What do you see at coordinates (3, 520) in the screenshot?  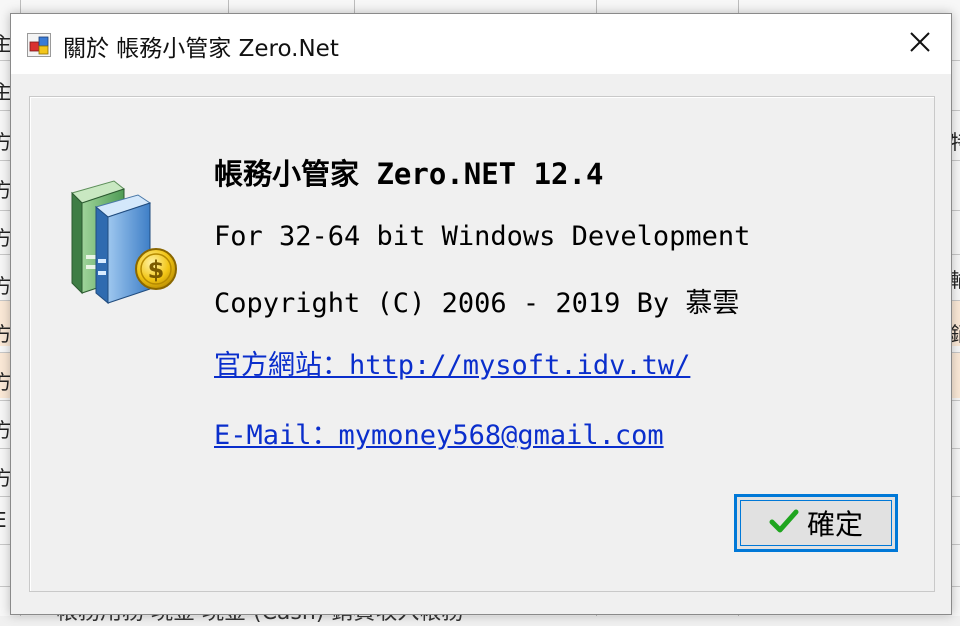 I see `bg-cell-fragment: E` at bounding box center [3, 520].